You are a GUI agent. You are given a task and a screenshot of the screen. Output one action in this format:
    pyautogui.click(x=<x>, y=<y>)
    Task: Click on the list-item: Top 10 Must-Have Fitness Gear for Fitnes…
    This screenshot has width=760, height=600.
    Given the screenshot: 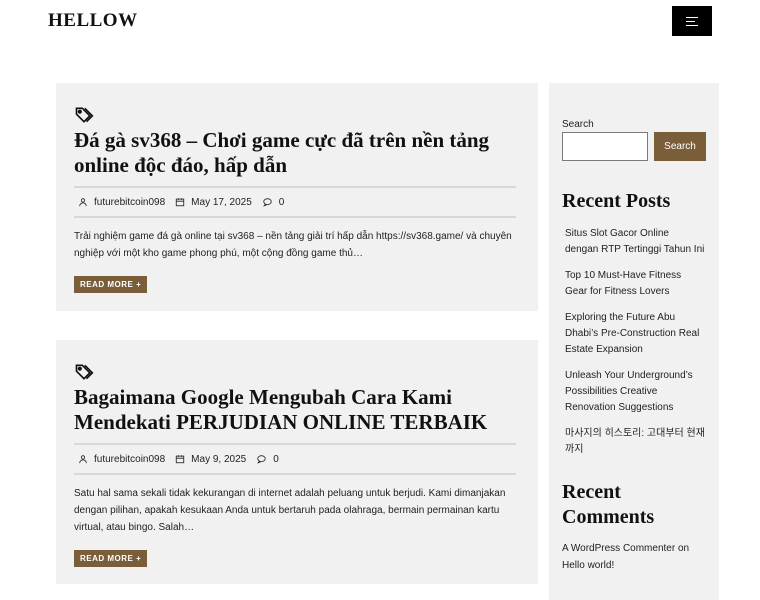 What is the action you would take?
    pyautogui.click(x=635, y=284)
    